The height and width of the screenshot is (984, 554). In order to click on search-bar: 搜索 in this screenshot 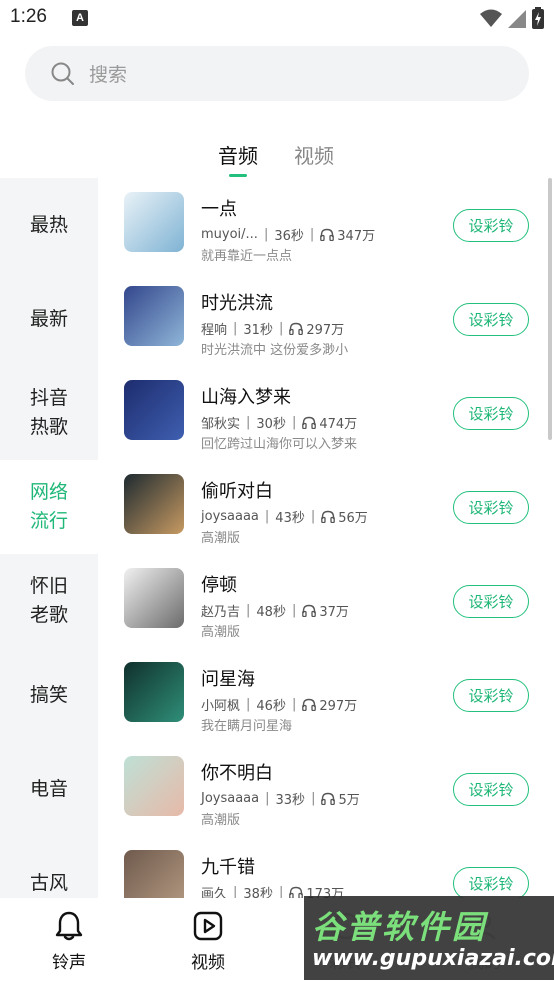, I will do `click(277, 73)`.